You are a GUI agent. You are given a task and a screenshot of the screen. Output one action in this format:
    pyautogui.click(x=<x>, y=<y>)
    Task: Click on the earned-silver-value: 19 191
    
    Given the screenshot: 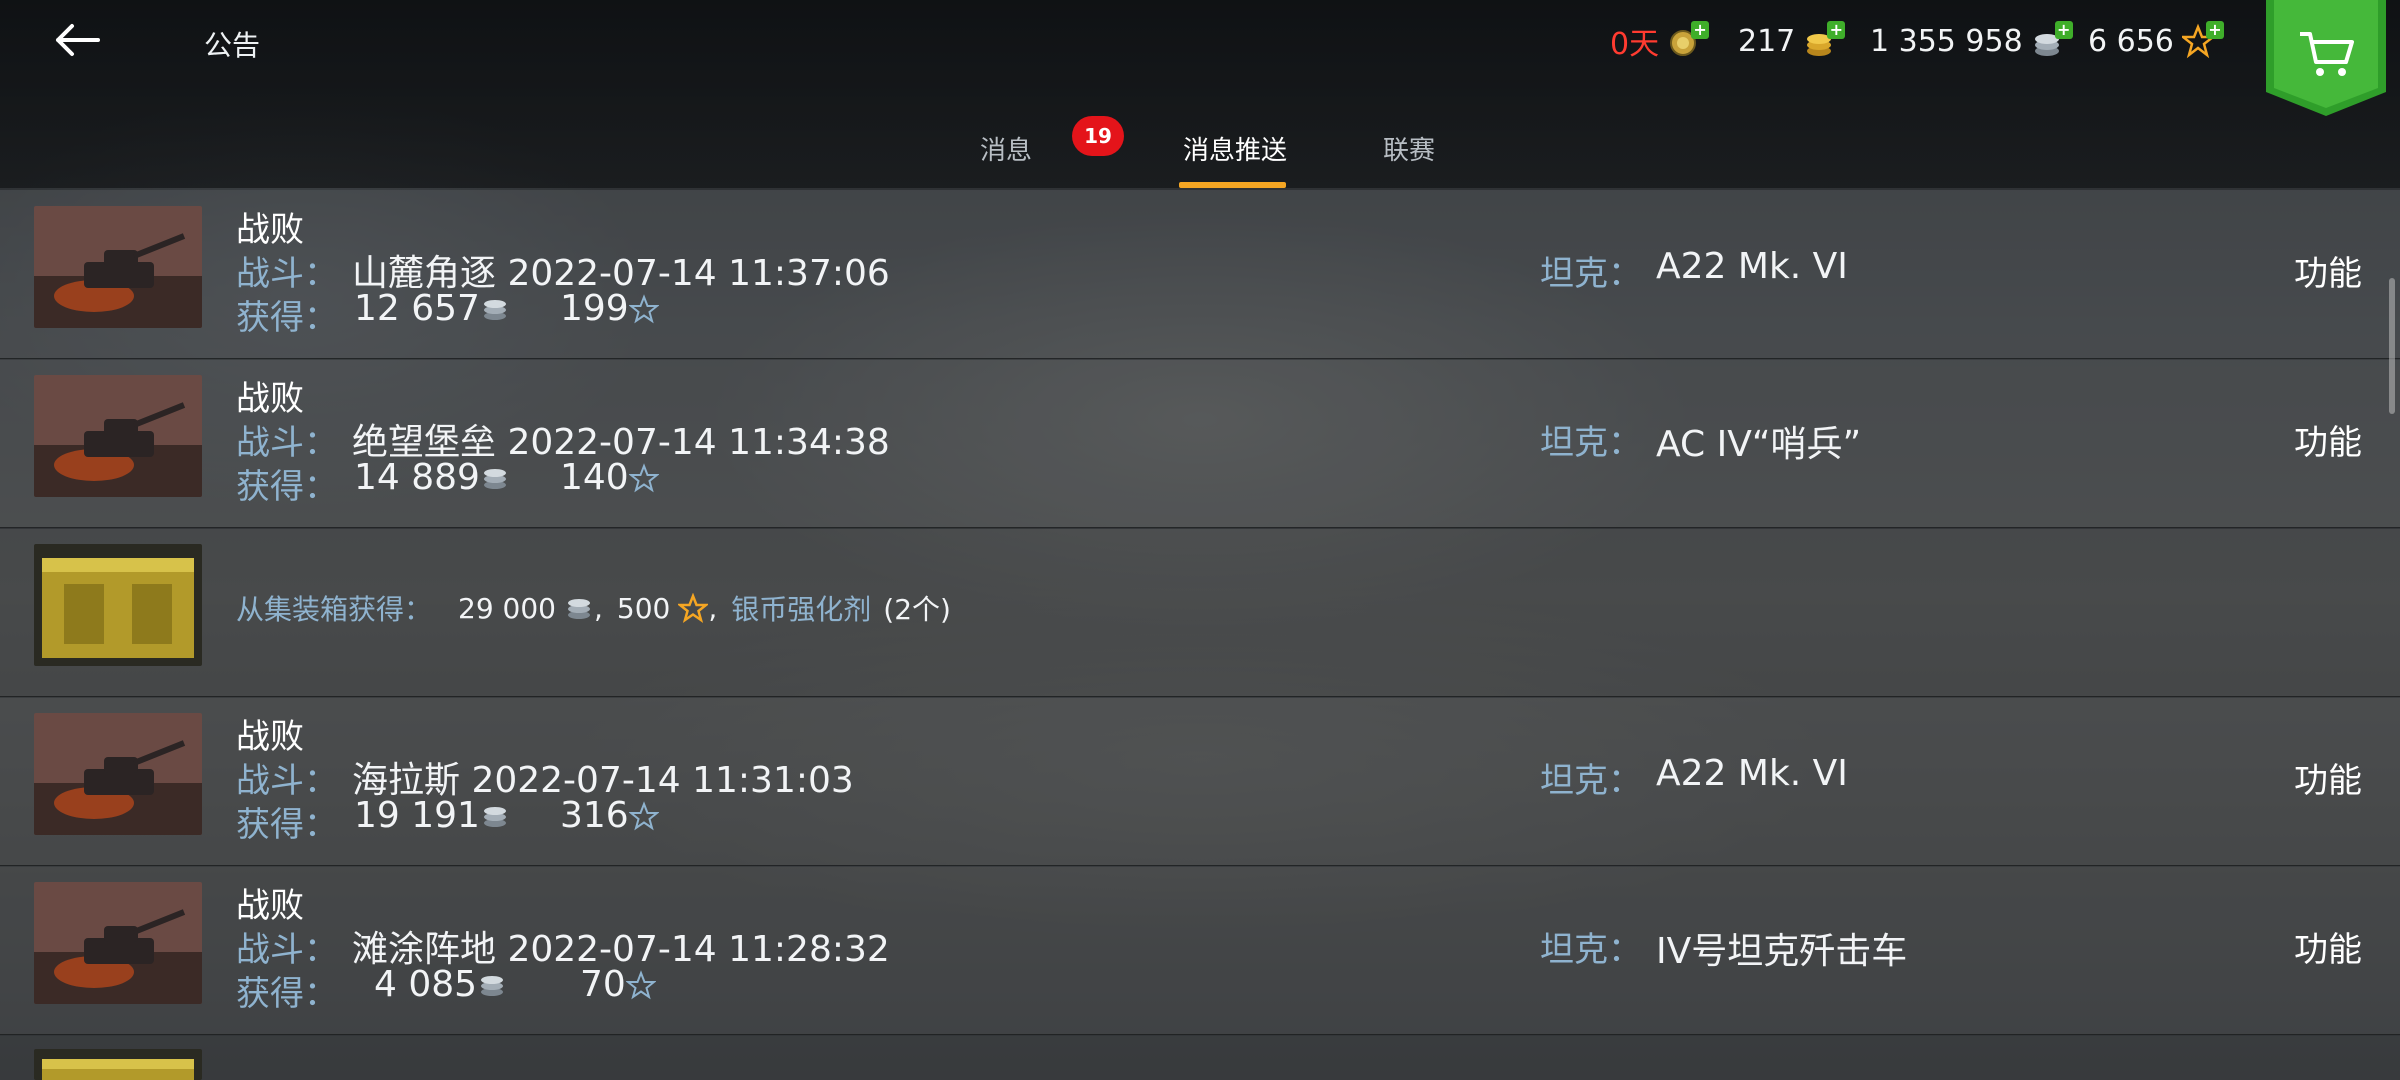 What is the action you would take?
    pyautogui.click(x=417, y=815)
    